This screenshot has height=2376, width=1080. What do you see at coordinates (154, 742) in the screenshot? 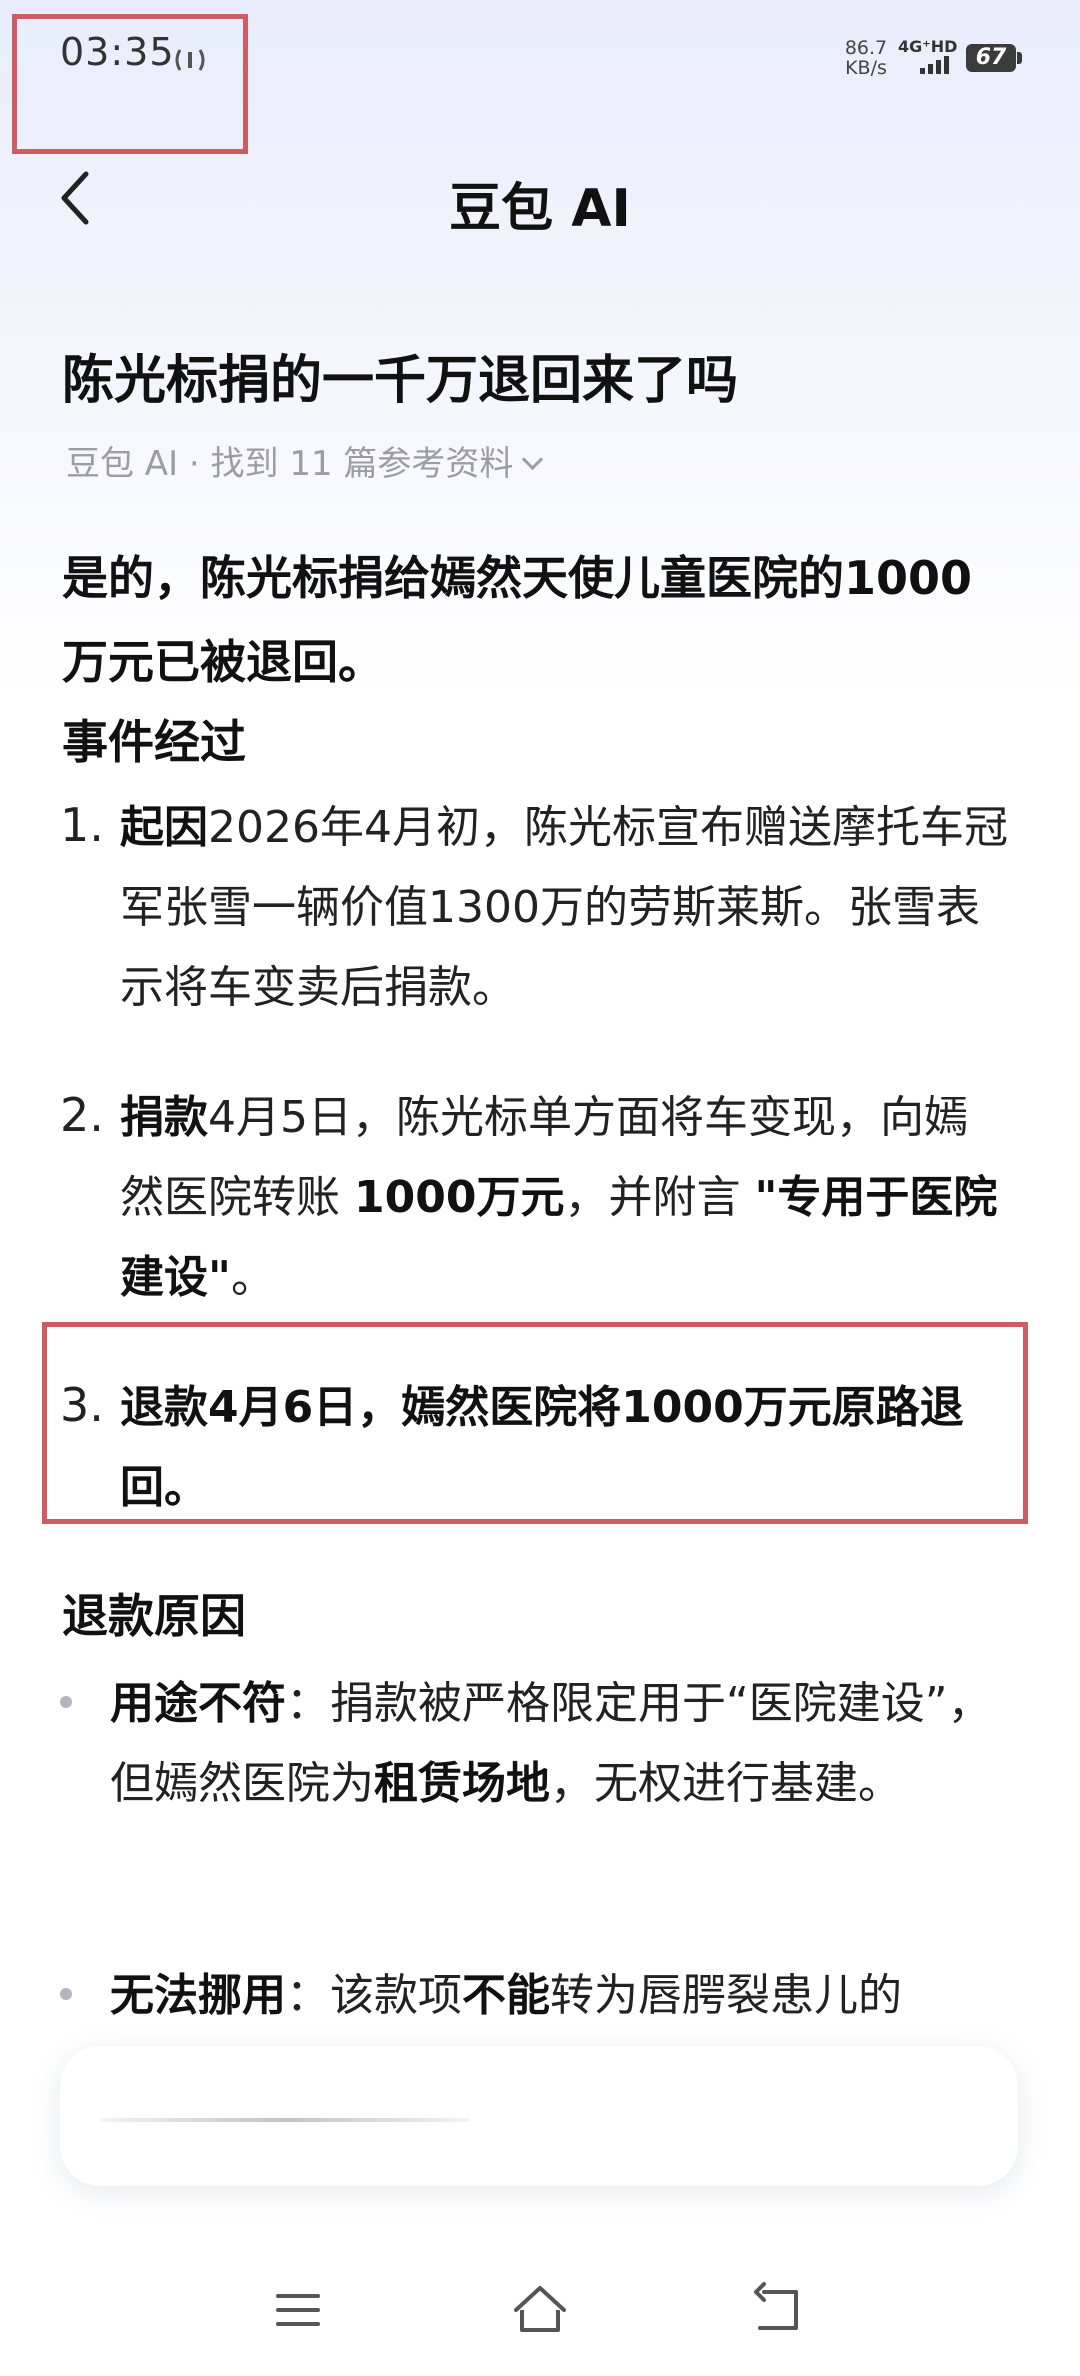
I see `section-heading-events: 事件经过` at bounding box center [154, 742].